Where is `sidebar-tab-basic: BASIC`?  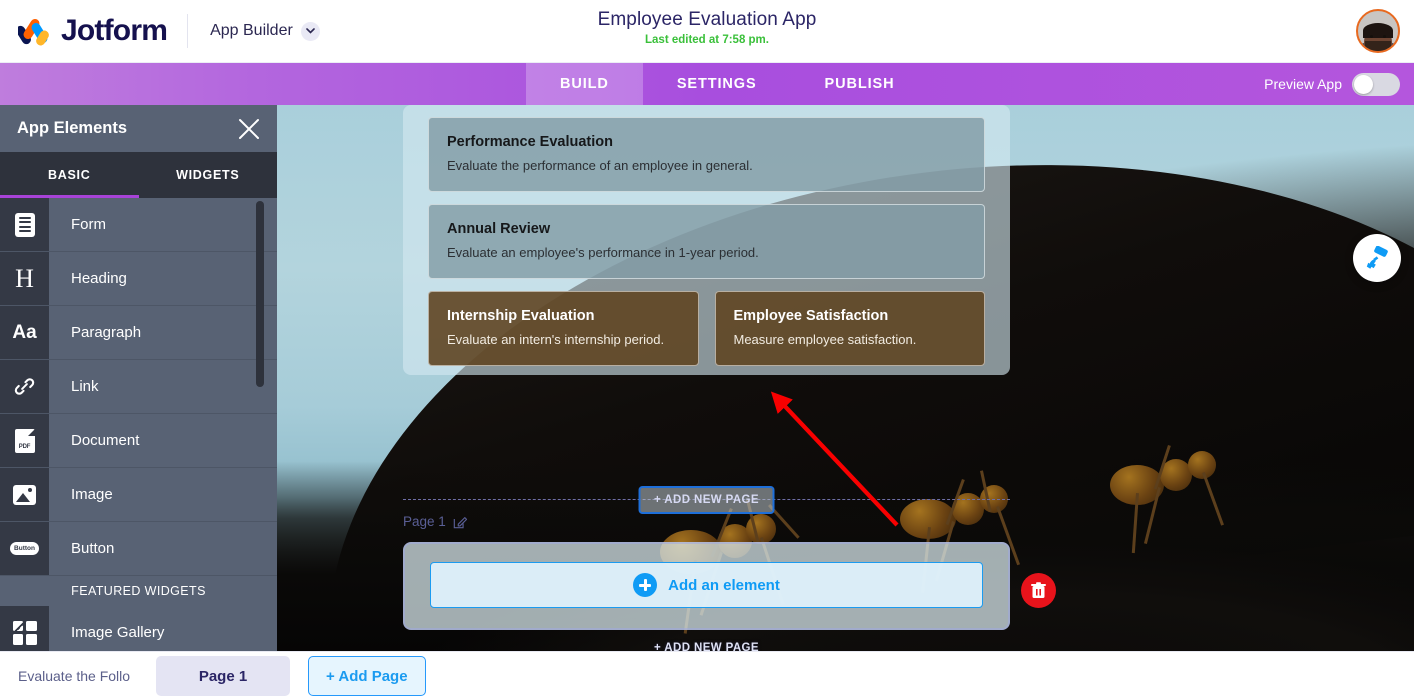 sidebar-tab-basic: BASIC is located at coordinates (69, 175).